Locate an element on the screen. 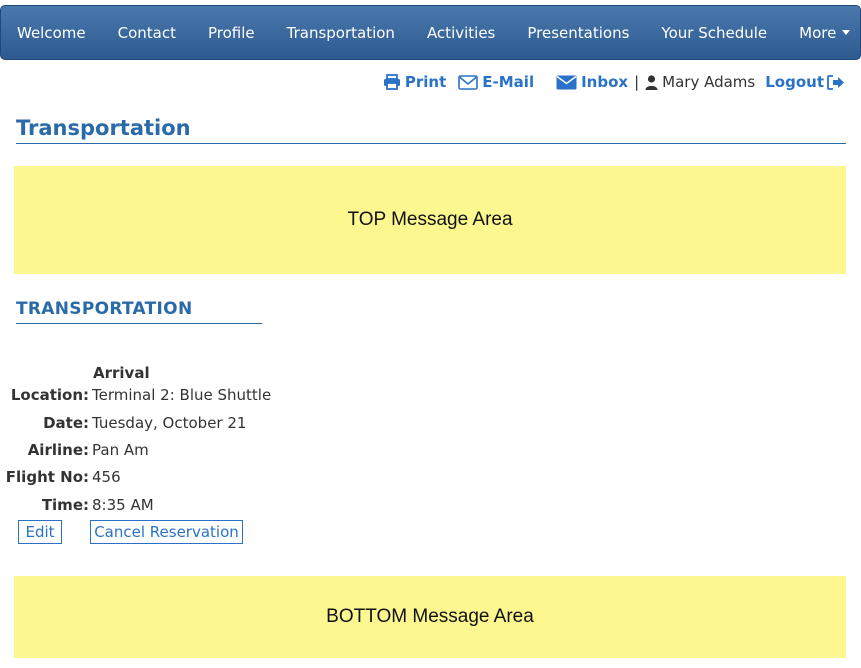 This screenshot has width=861, height=668. detail-row-flight-no: Flight No: 456 is located at coordinates (150, 477).